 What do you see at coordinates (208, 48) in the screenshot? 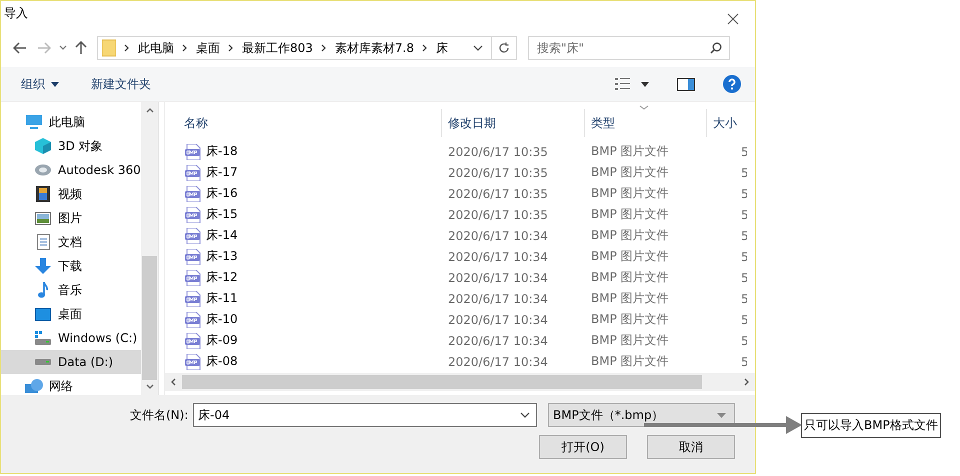
I see `breadcrumb: 桌面` at bounding box center [208, 48].